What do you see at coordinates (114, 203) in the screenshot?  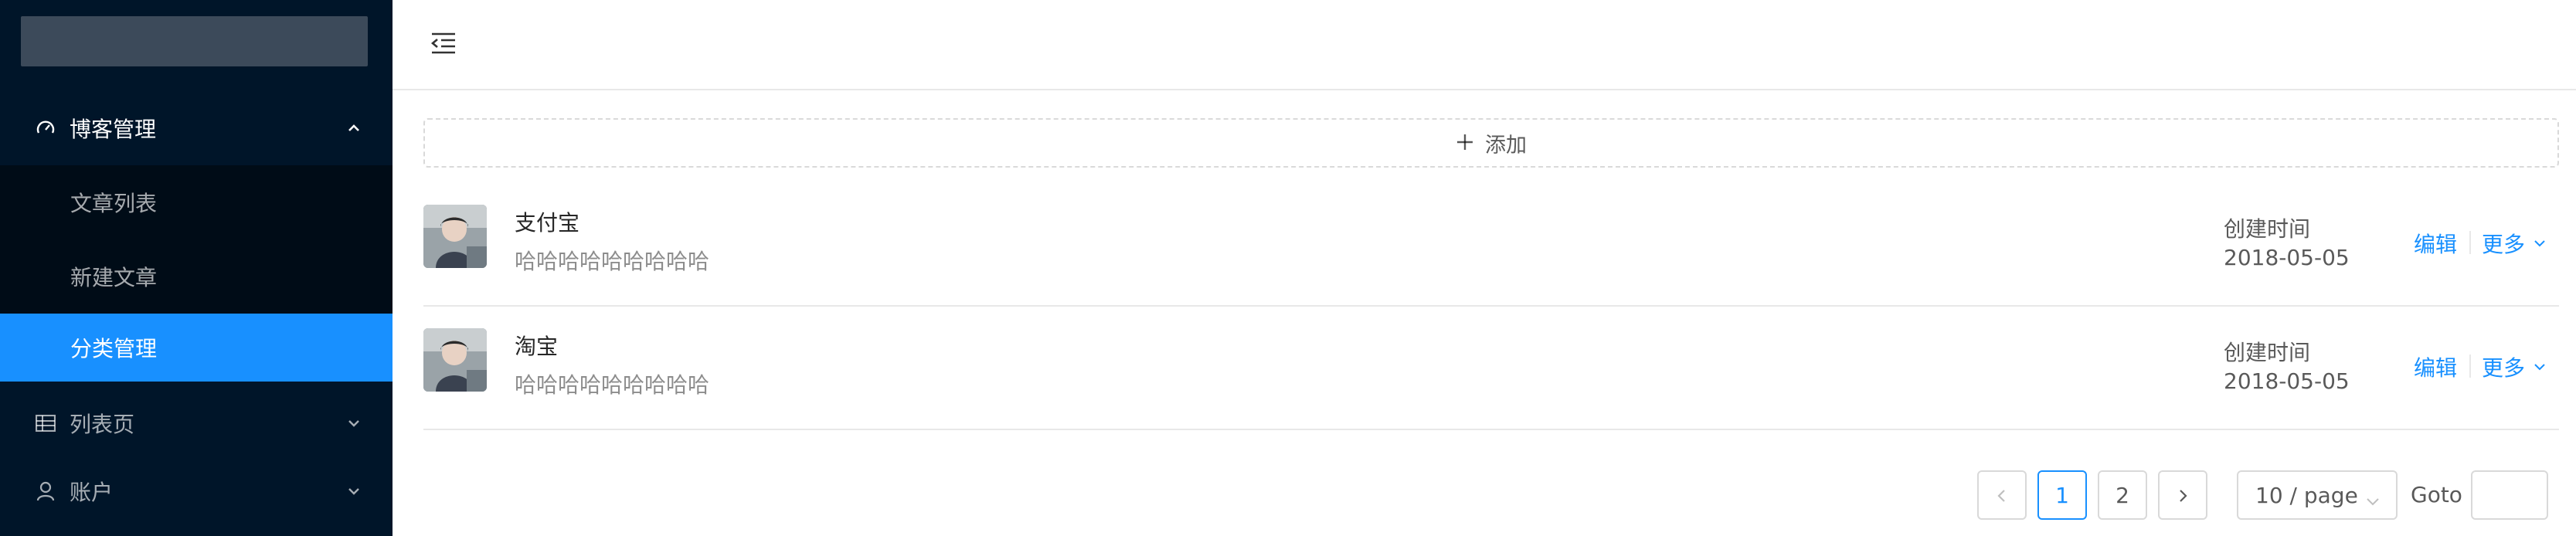 I see `menu-item-label: 文章列表` at bounding box center [114, 203].